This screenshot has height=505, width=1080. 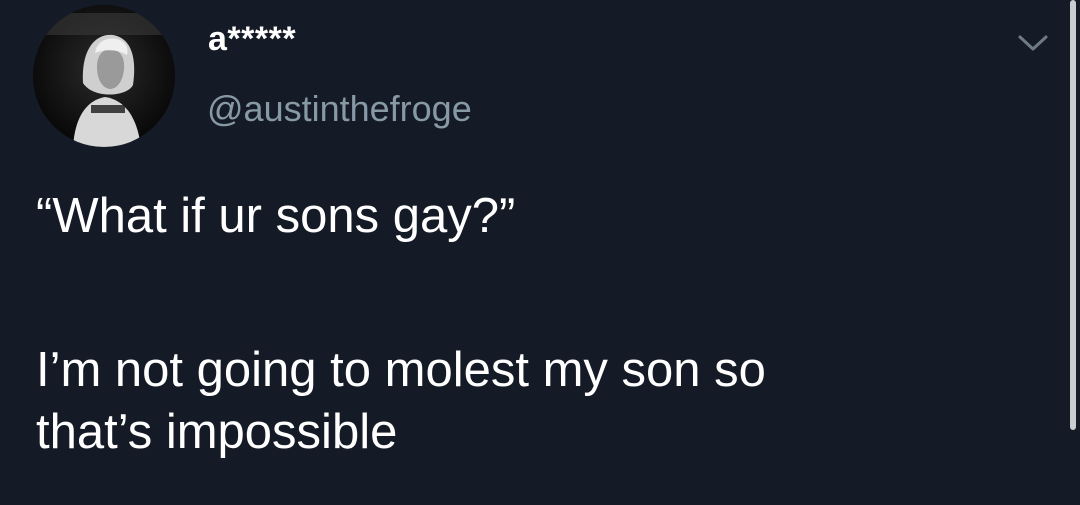 What do you see at coordinates (276, 216) in the screenshot?
I see `tweet-text-line: “What if ur sons gay?”` at bounding box center [276, 216].